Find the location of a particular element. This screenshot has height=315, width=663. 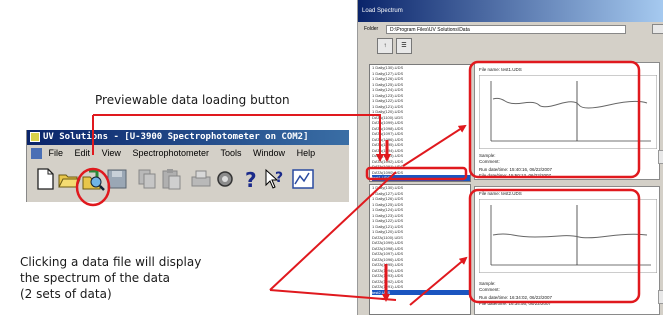

load-button-highlight is located at coordinates (93, 187).